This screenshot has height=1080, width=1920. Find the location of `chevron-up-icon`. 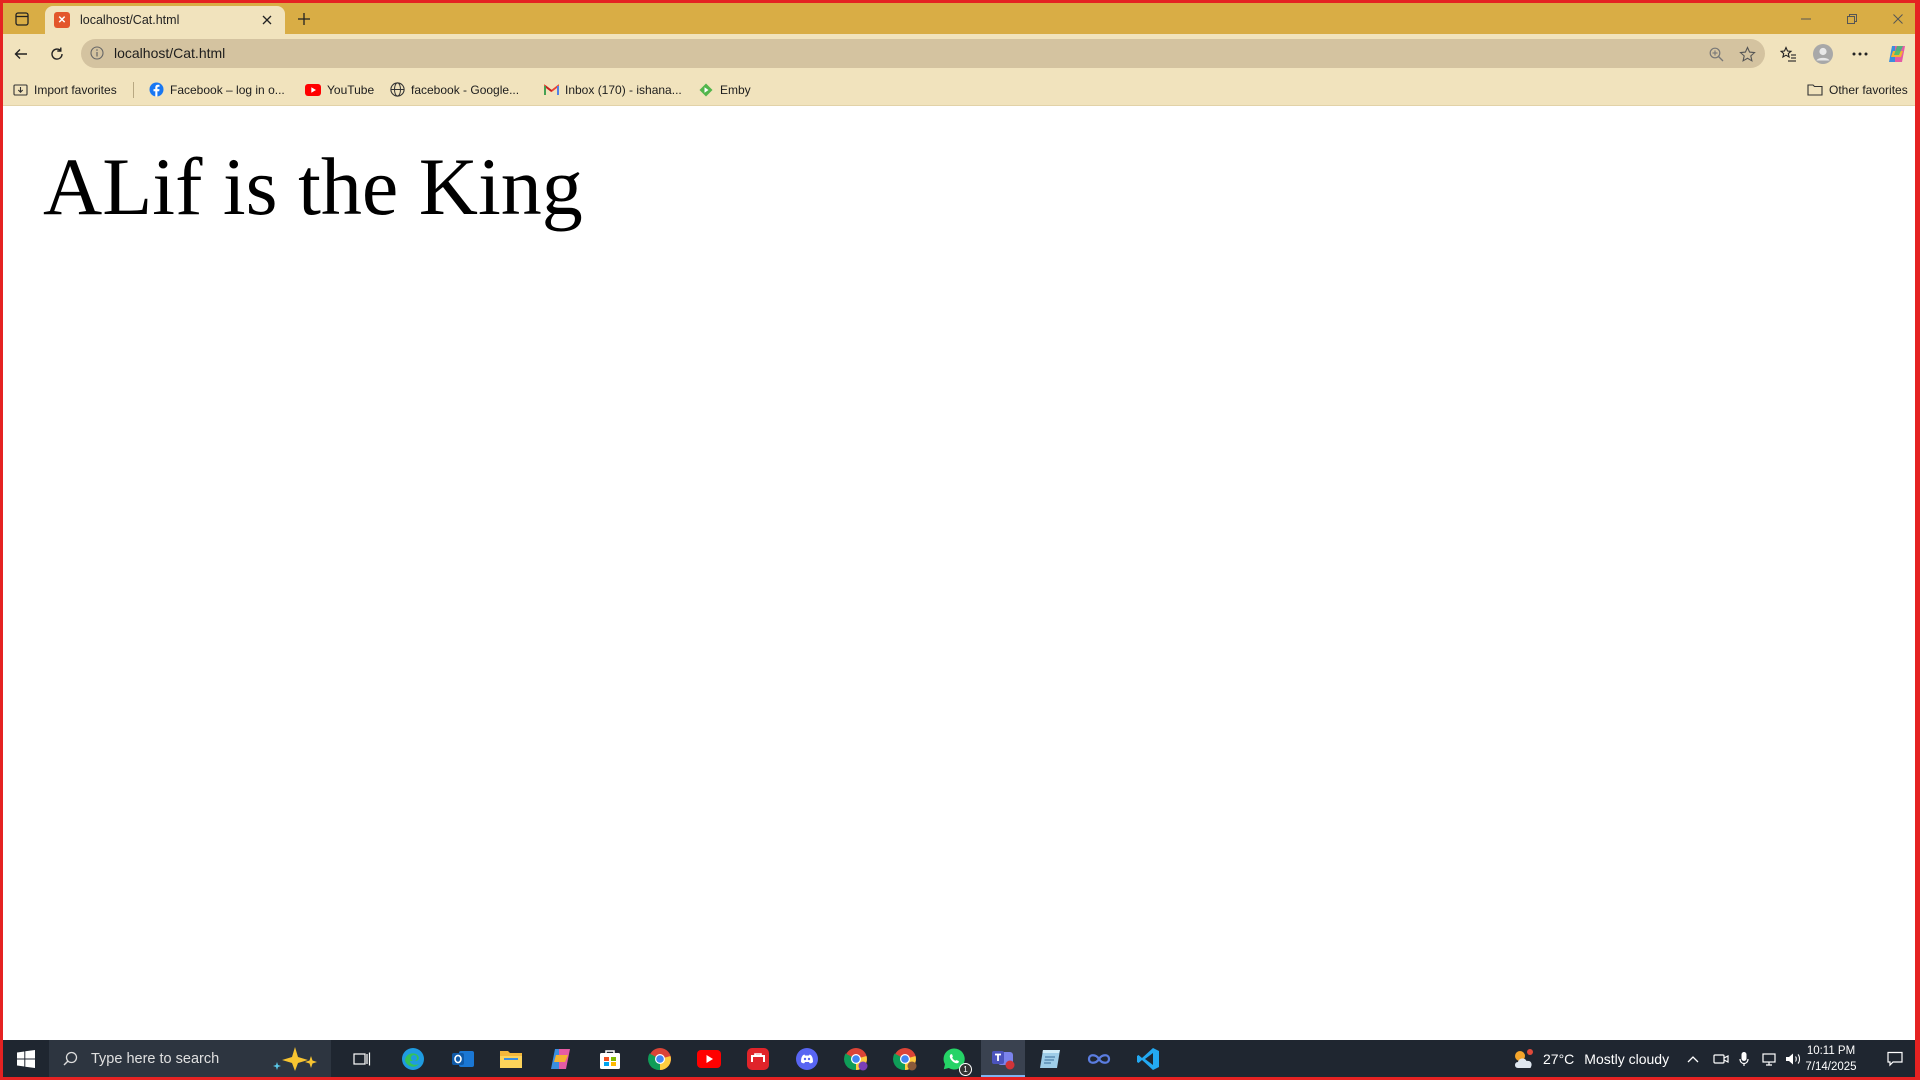

chevron-up-icon is located at coordinates (1693, 1058).